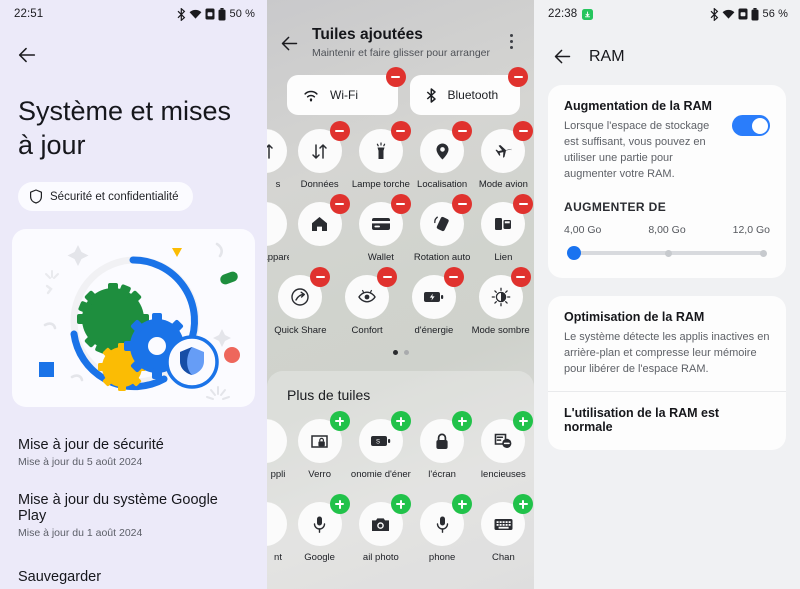  I want to click on tile-assistant-google: Google, so click(319, 528).